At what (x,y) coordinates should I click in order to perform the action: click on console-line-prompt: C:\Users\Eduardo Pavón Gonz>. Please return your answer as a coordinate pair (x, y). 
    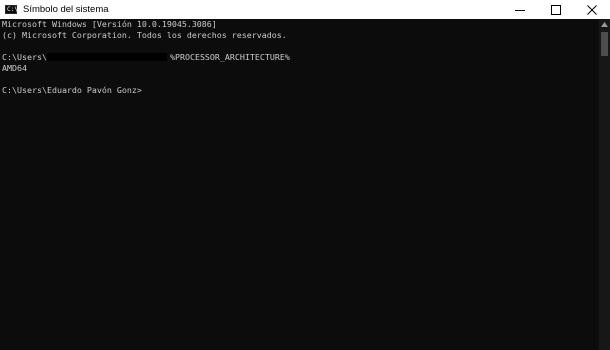
    Looking at the image, I should click on (72, 90).